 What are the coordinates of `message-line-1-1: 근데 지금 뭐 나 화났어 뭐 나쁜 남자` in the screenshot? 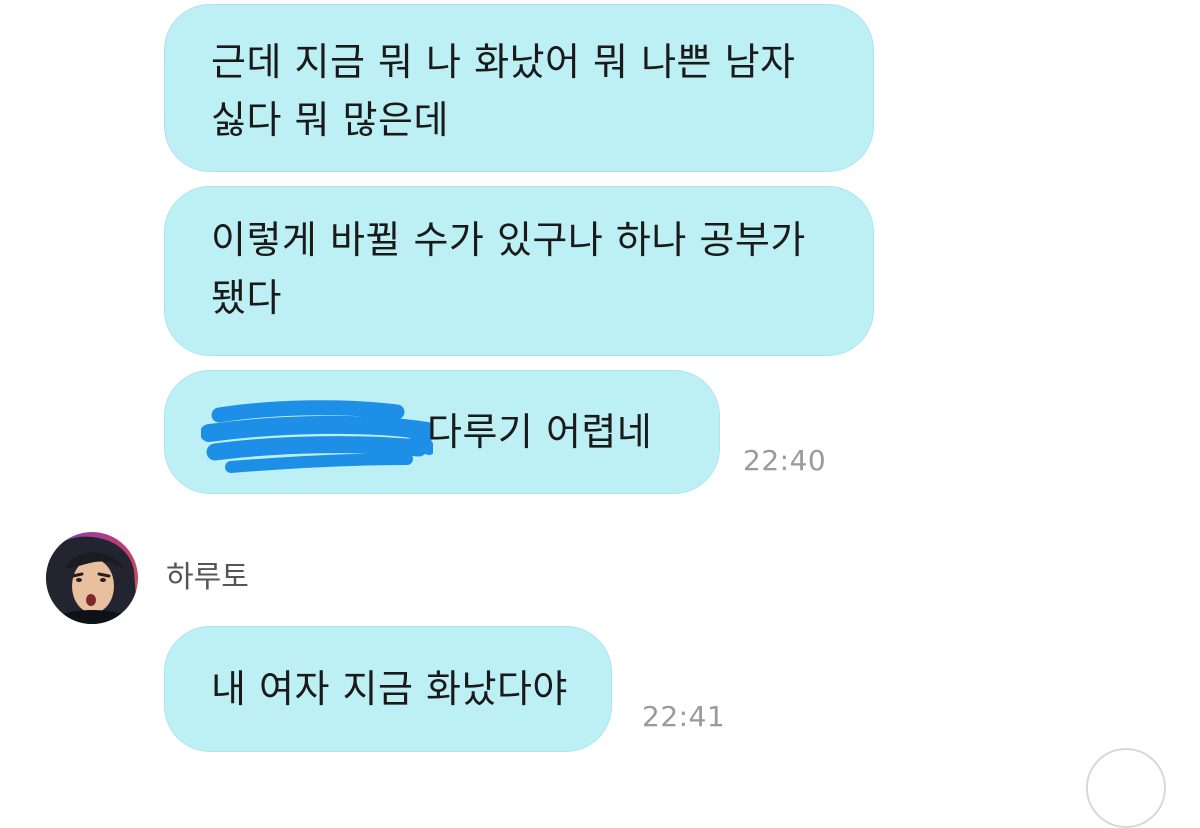 It's located at (503, 62).